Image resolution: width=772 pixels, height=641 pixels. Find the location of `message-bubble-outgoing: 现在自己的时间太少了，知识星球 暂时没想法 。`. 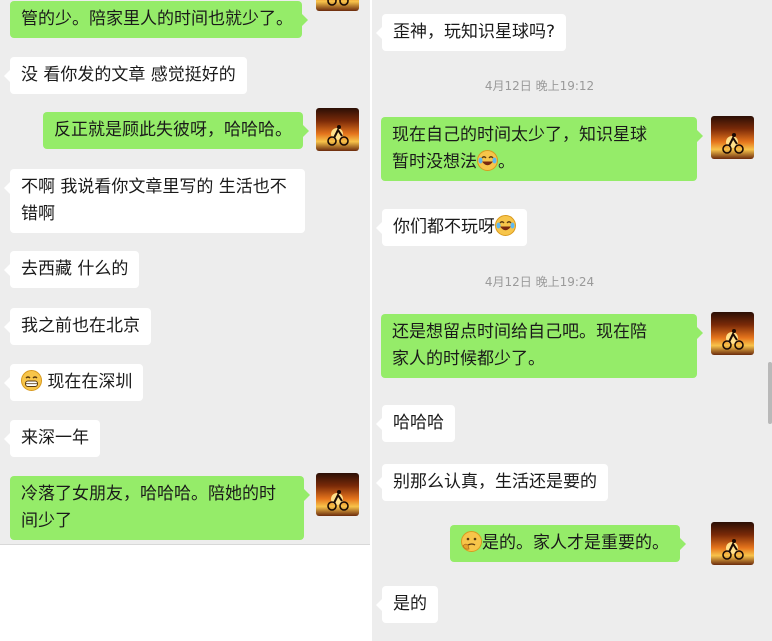

message-bubble-outgoing: 现在自己的时间太少了，知识星球 暂时没想法 。 is located at coordinates (542, 149).